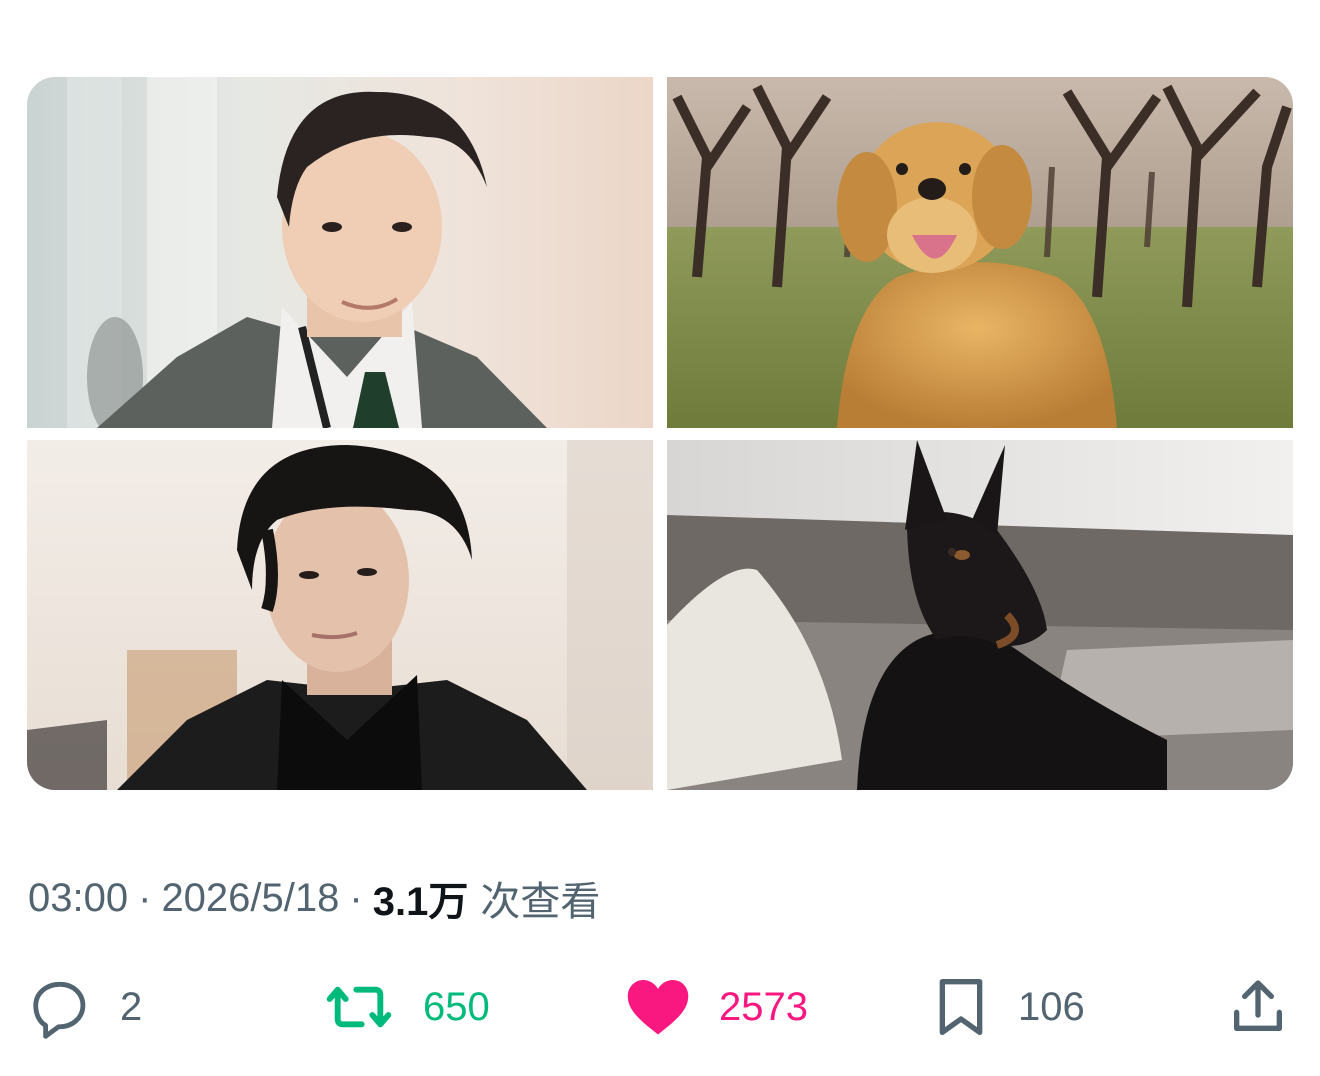  Describe the element at coordinates (359, 1007) in the screenshot. I see `retweet-icon` at that location.